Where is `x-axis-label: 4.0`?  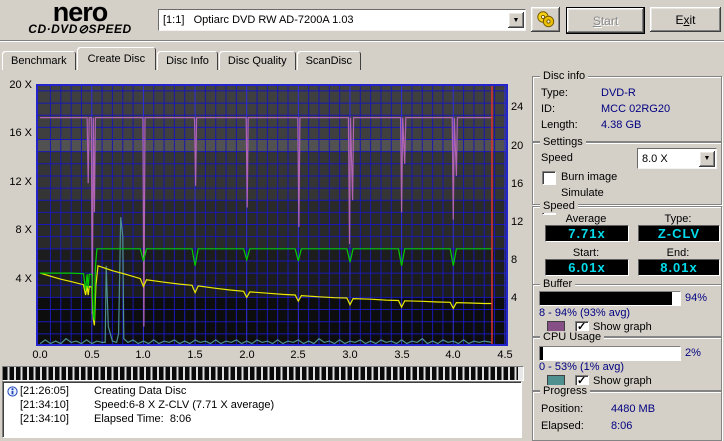 x-axis-label: 4.0 is located at coordinates (453, 355).